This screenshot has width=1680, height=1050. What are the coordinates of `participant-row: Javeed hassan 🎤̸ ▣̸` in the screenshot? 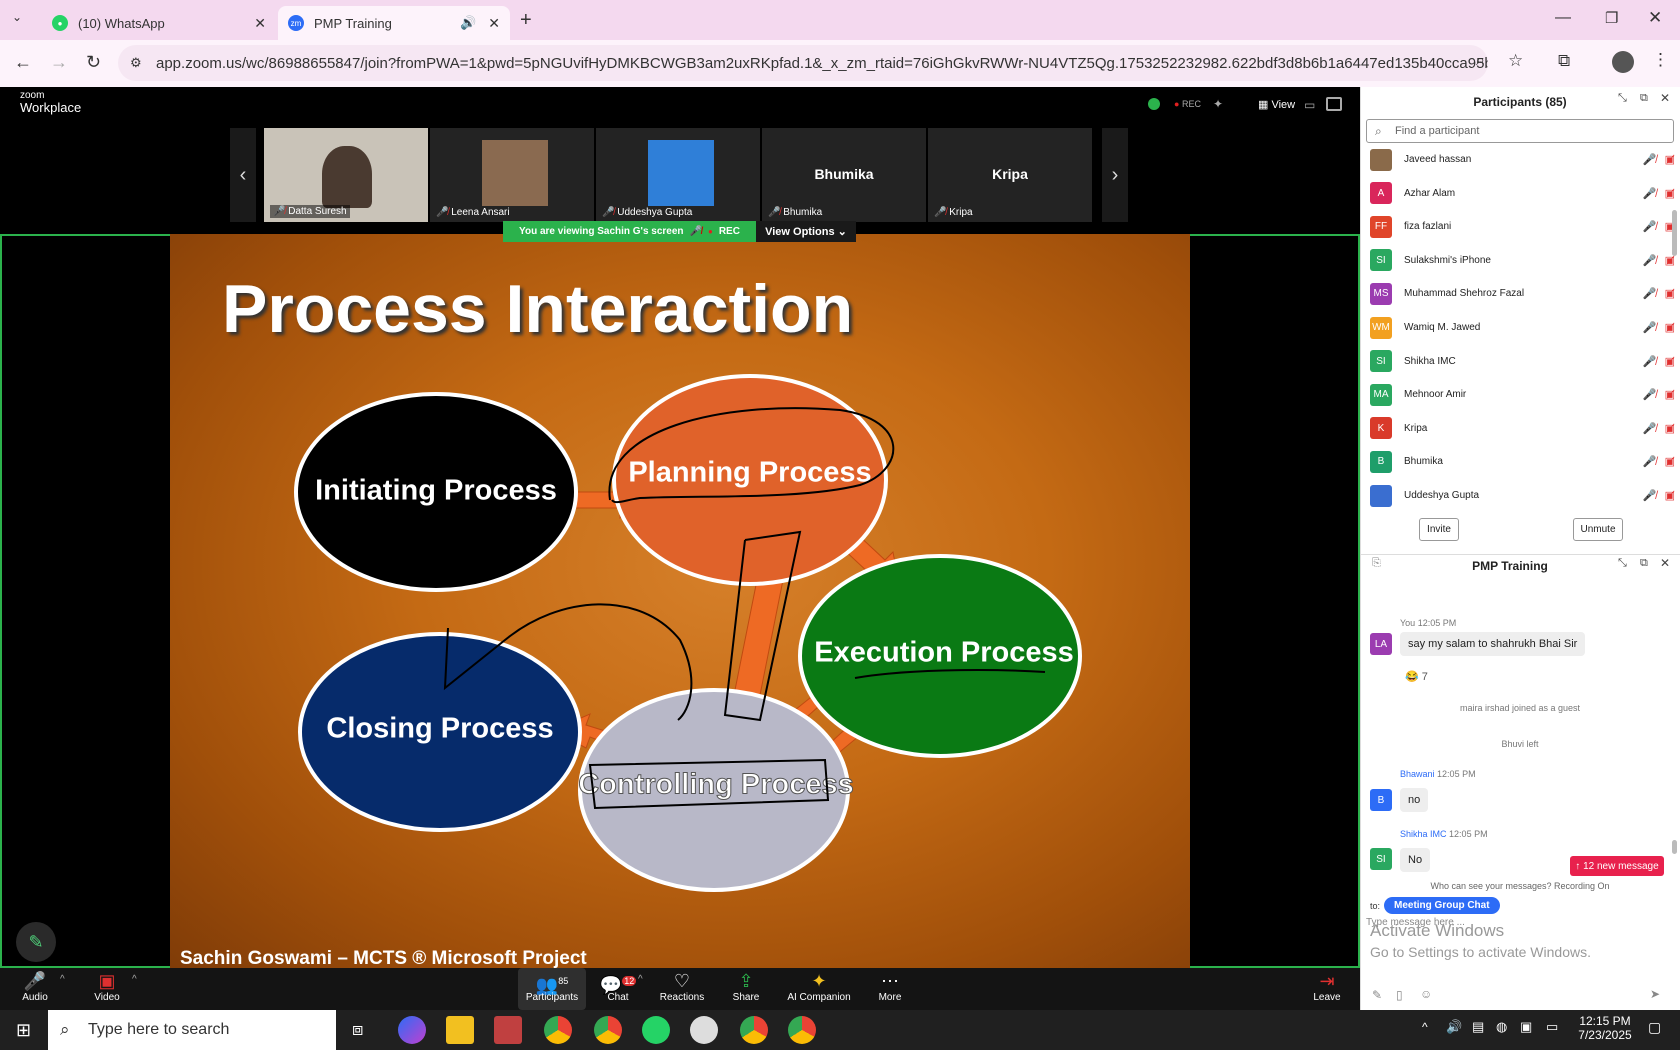 It's located at (1522, 159).